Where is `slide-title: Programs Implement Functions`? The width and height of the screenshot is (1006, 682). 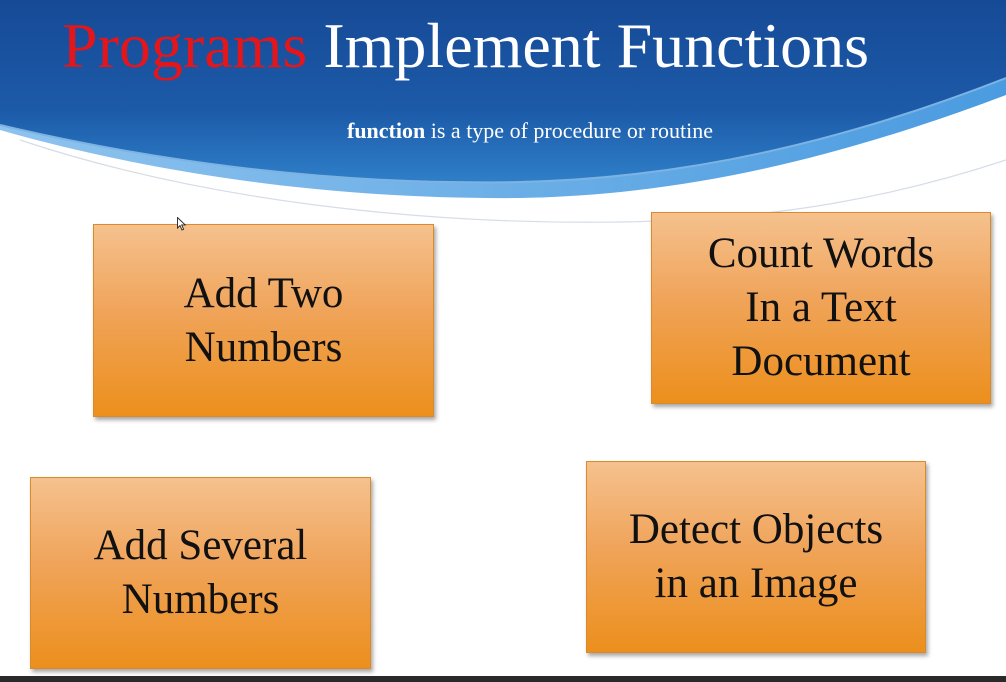
slide-title: Programs Implement Functions is located at coordinates (465, 46).